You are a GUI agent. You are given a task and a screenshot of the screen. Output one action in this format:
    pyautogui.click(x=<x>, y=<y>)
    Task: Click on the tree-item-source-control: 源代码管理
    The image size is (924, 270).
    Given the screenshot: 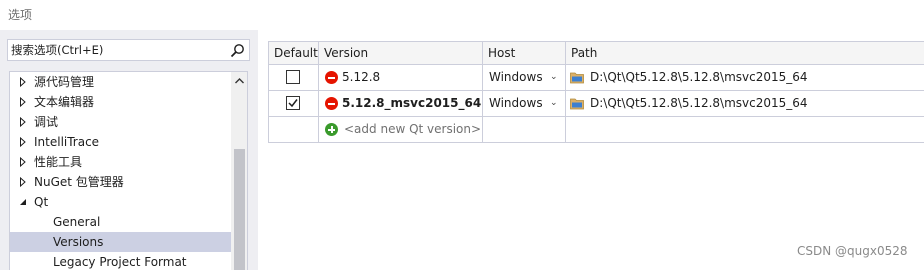 What is the action you would take?
    pyautogui.click(x=120, y=82)
    